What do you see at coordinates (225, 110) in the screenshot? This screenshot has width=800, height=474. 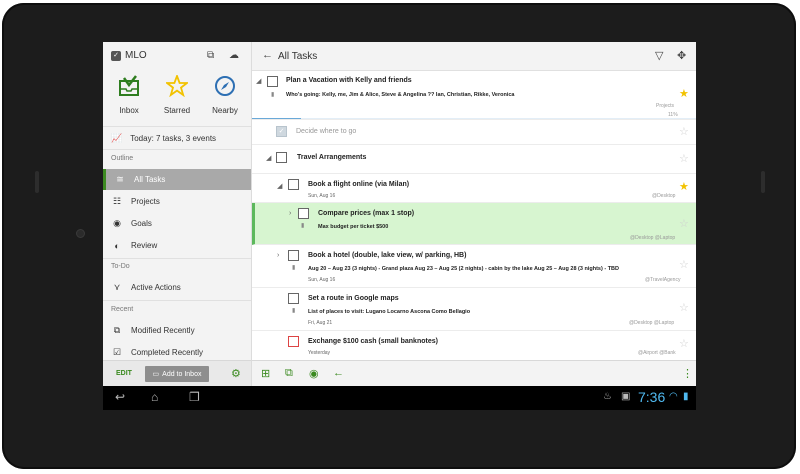 I see `quick-nearby-label: Nearby` at bounding box center [225, 110].